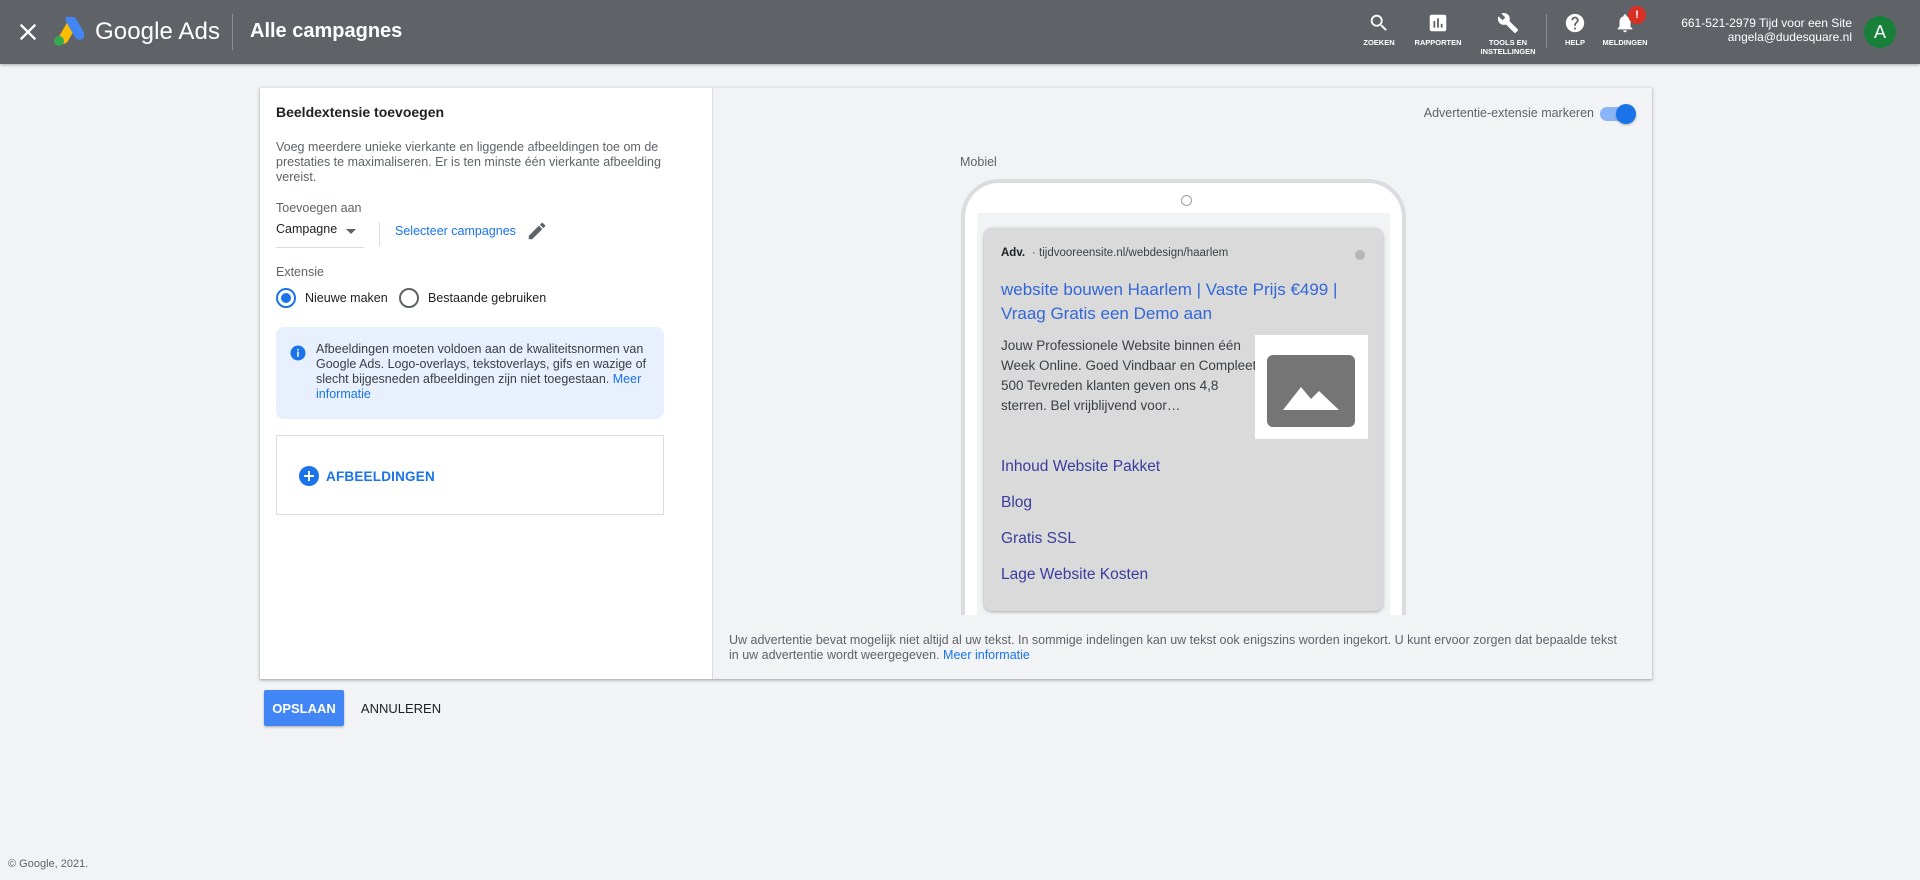 Image resolution: width=1920 pixels, height=880 pixels. Describe the element at coordinates (309, 476) in the screenshot. I see `add-circle-icon` at that location.